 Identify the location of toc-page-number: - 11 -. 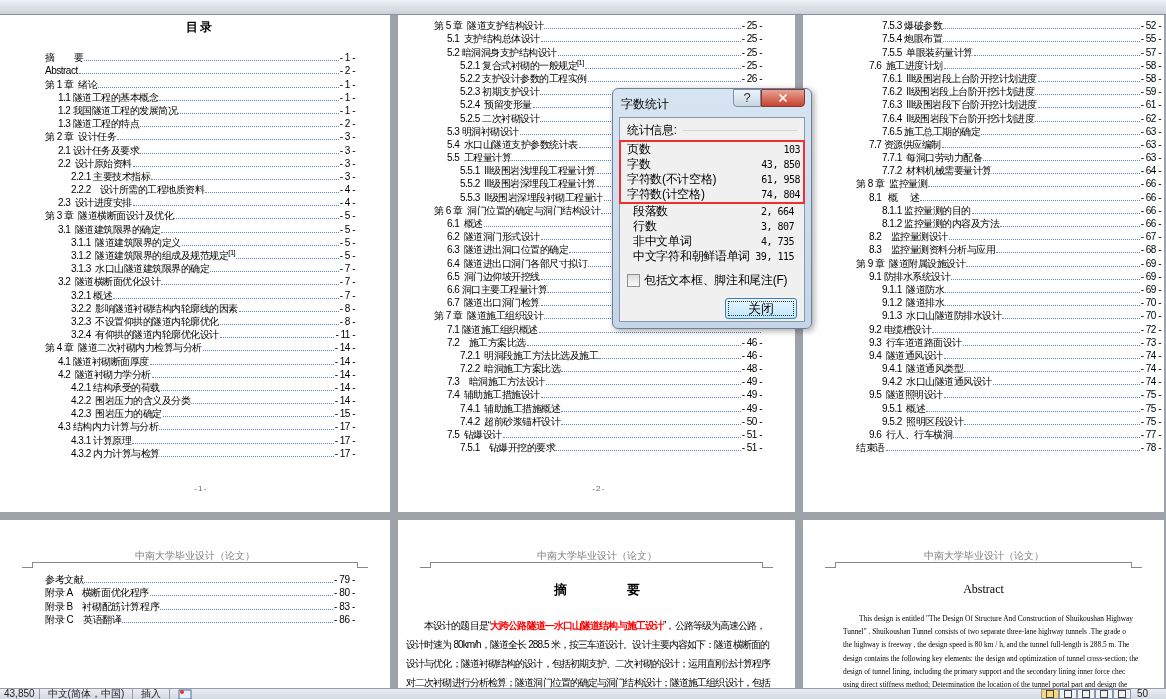
(345, 335).